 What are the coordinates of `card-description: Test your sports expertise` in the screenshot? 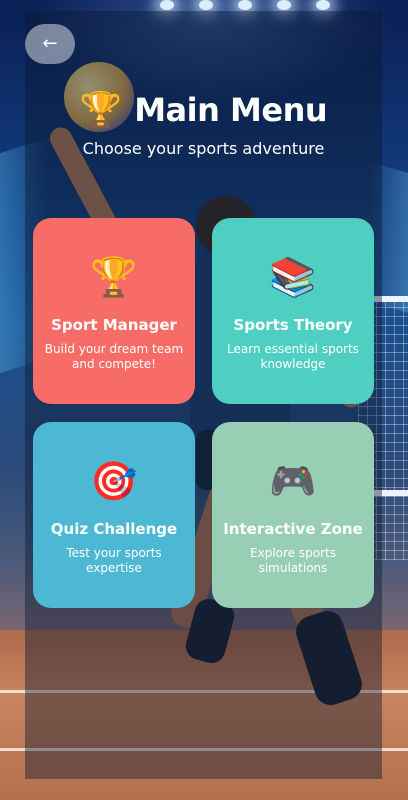 It's located at (114, 560).